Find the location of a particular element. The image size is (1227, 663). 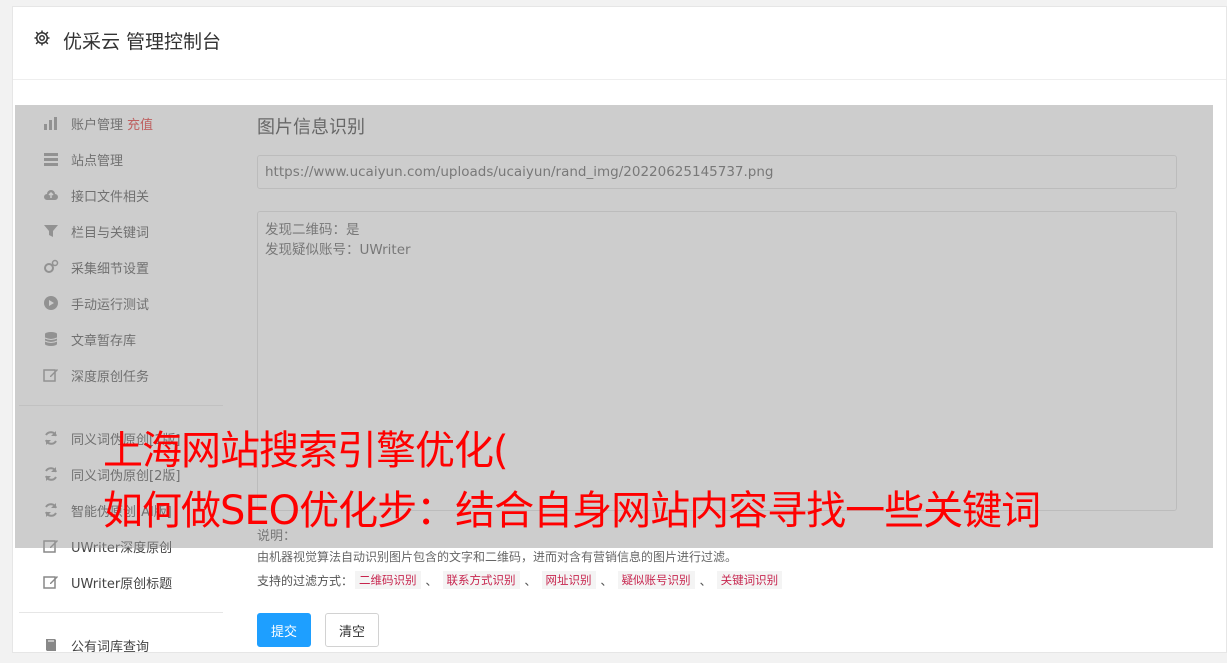

sidebar-item-manual-run: 手动运行测试 is located at coordinates (118, 303).